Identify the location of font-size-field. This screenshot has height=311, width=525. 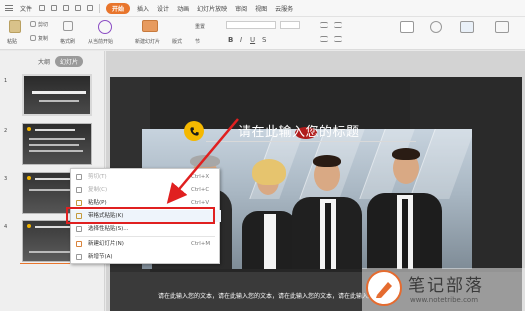
(290, 25).